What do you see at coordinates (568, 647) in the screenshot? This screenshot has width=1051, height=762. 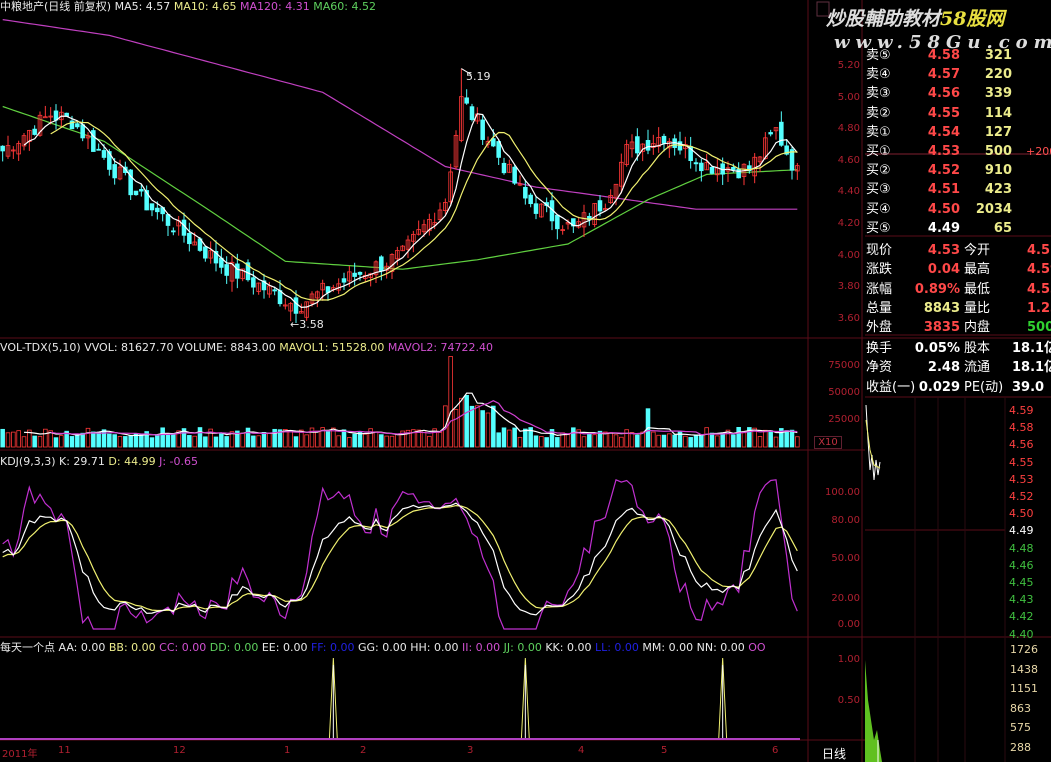 I see `indicator-value: KK: 0.00` at bounding box center [568, 647].